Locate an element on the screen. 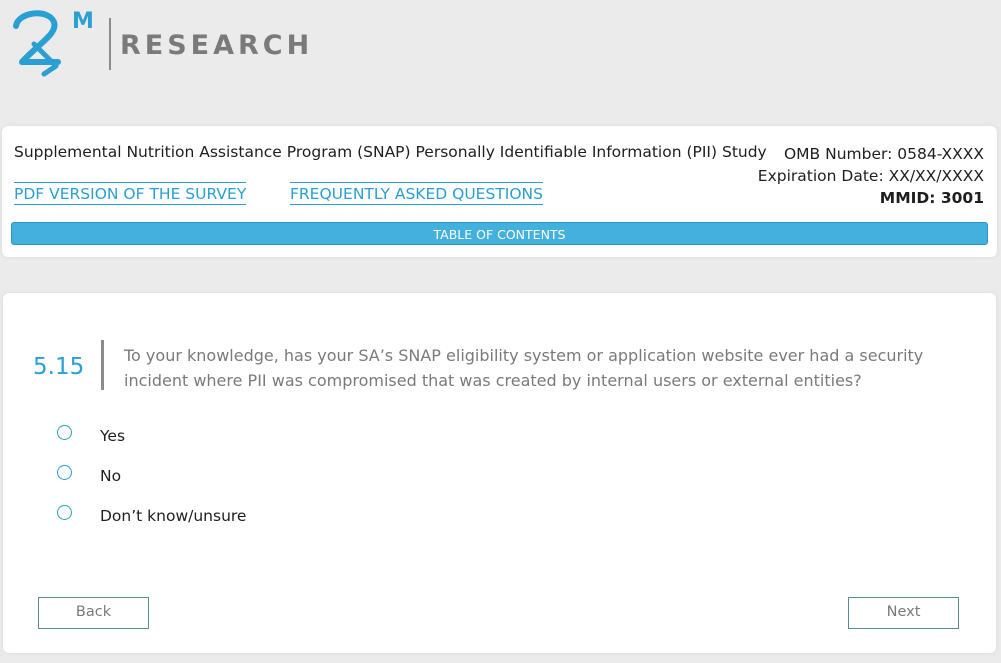 Image resolution: width=1001 pixels, height=663 pixels. faq-link: FREQUENTLY ASKED QUESTIONS is located at coordinates (416, 193).